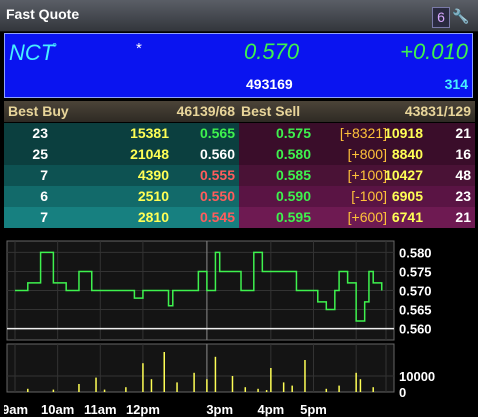 This screenshot has width=478, height=417. Describe the element at coordinates (149, 133) in the screenshot. I see `bid-quantity: 15381` at that location.